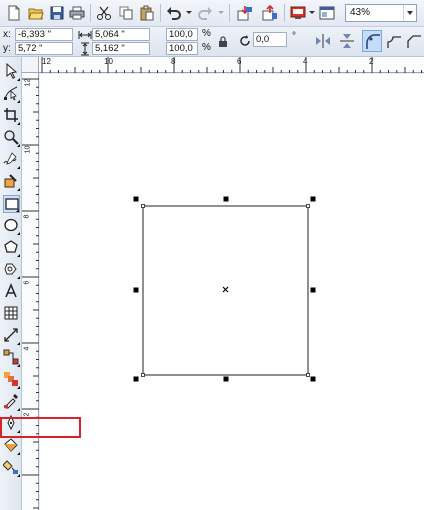  Describe the element at coordinates (126, 13) in the screenshot. I see `copy-icon` at that location.